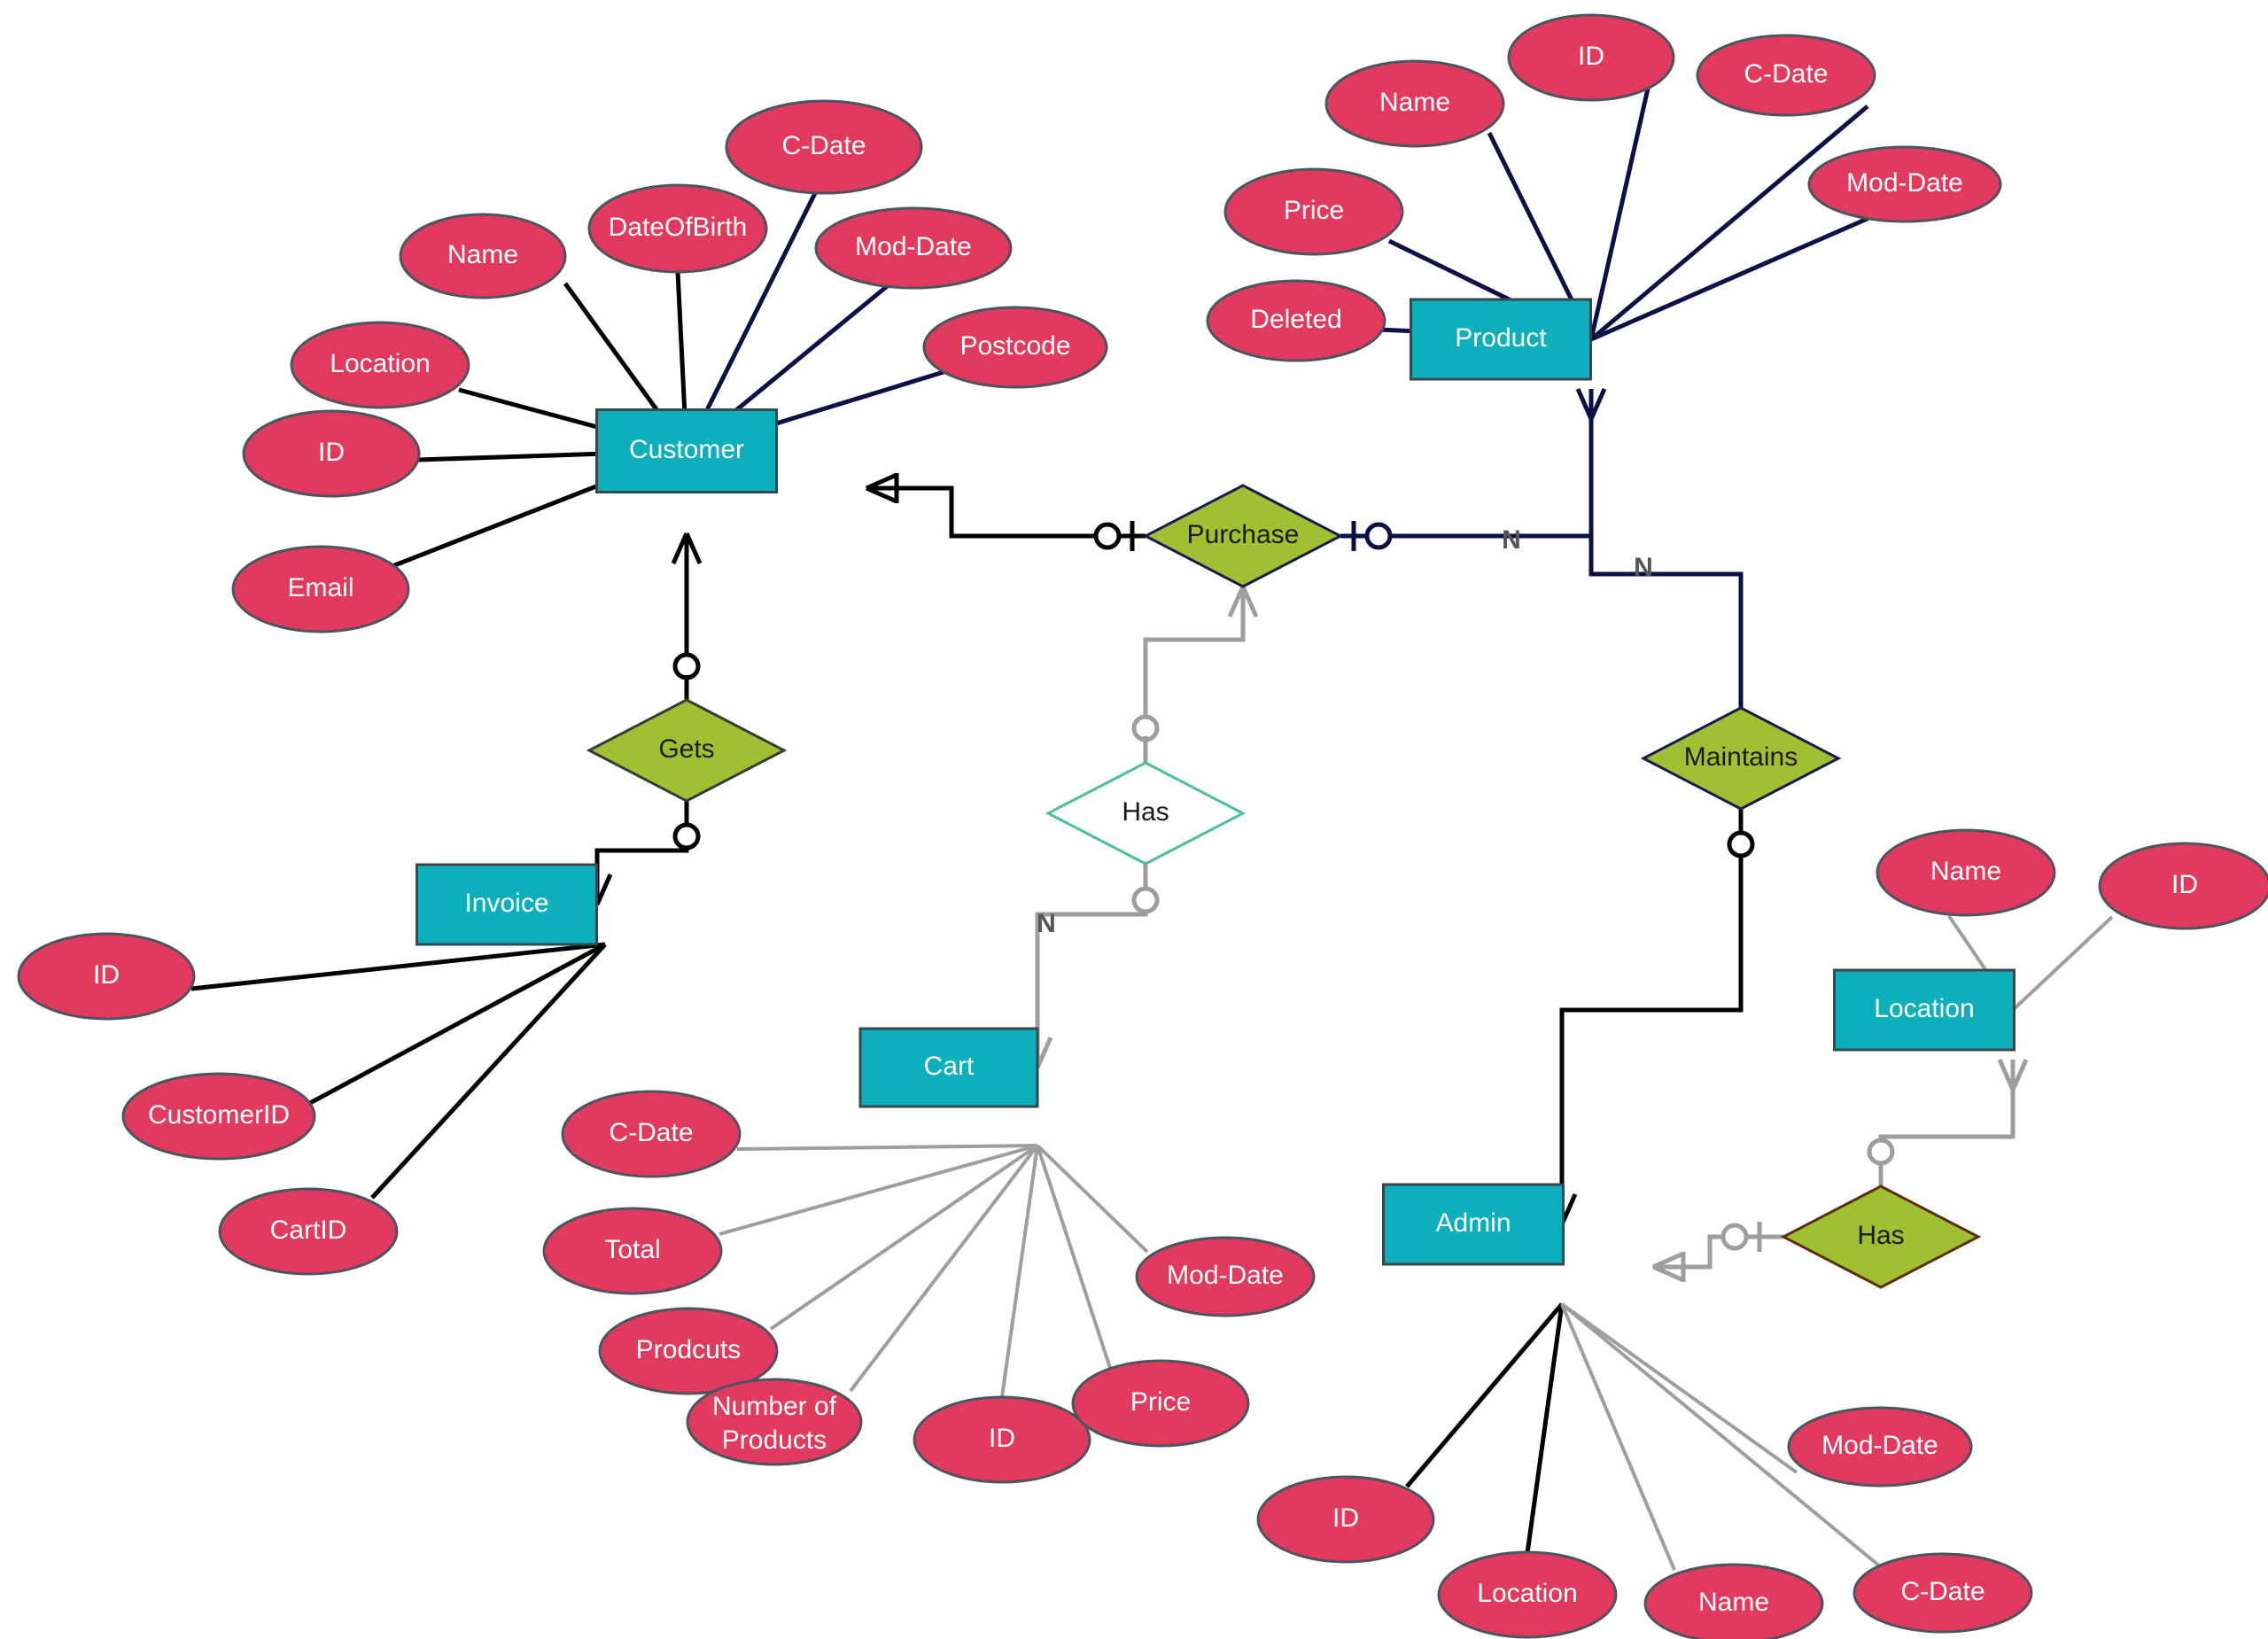  I want to click on attribute-label: Deleted, so click(1295, 319).